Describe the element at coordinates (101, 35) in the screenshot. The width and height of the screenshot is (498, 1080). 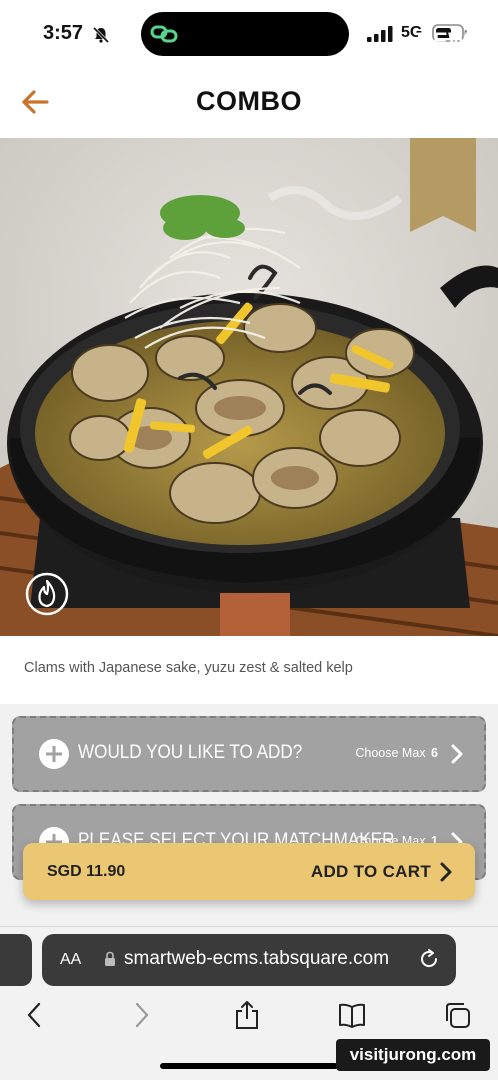
I see `bell-slash-icon` at that location.